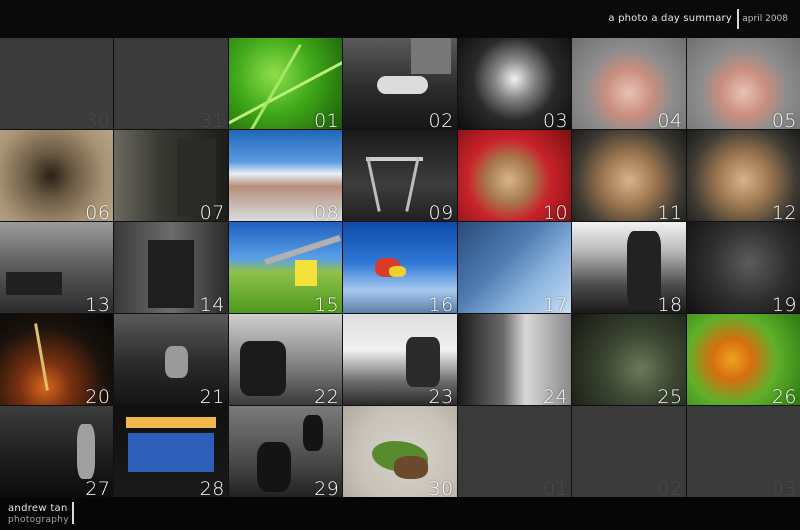 The image size is (800, 530). I want to click on photo-tile: 07, so click(171, 175).